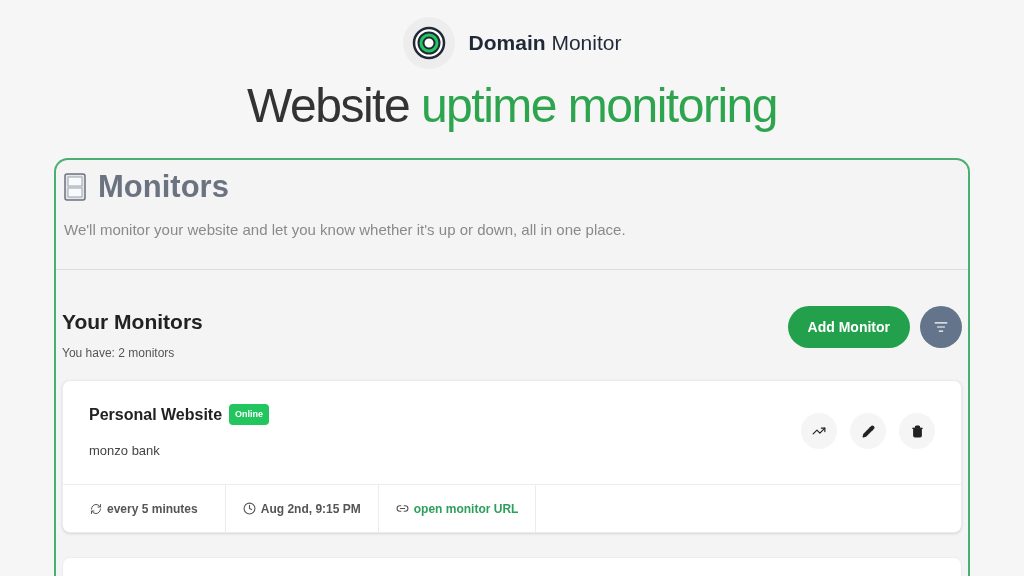 The height and width of the screenshot is (576, 1024). Describe the element at coordinates (819, 431) in the screenshot. I see `chart-button` at that location.